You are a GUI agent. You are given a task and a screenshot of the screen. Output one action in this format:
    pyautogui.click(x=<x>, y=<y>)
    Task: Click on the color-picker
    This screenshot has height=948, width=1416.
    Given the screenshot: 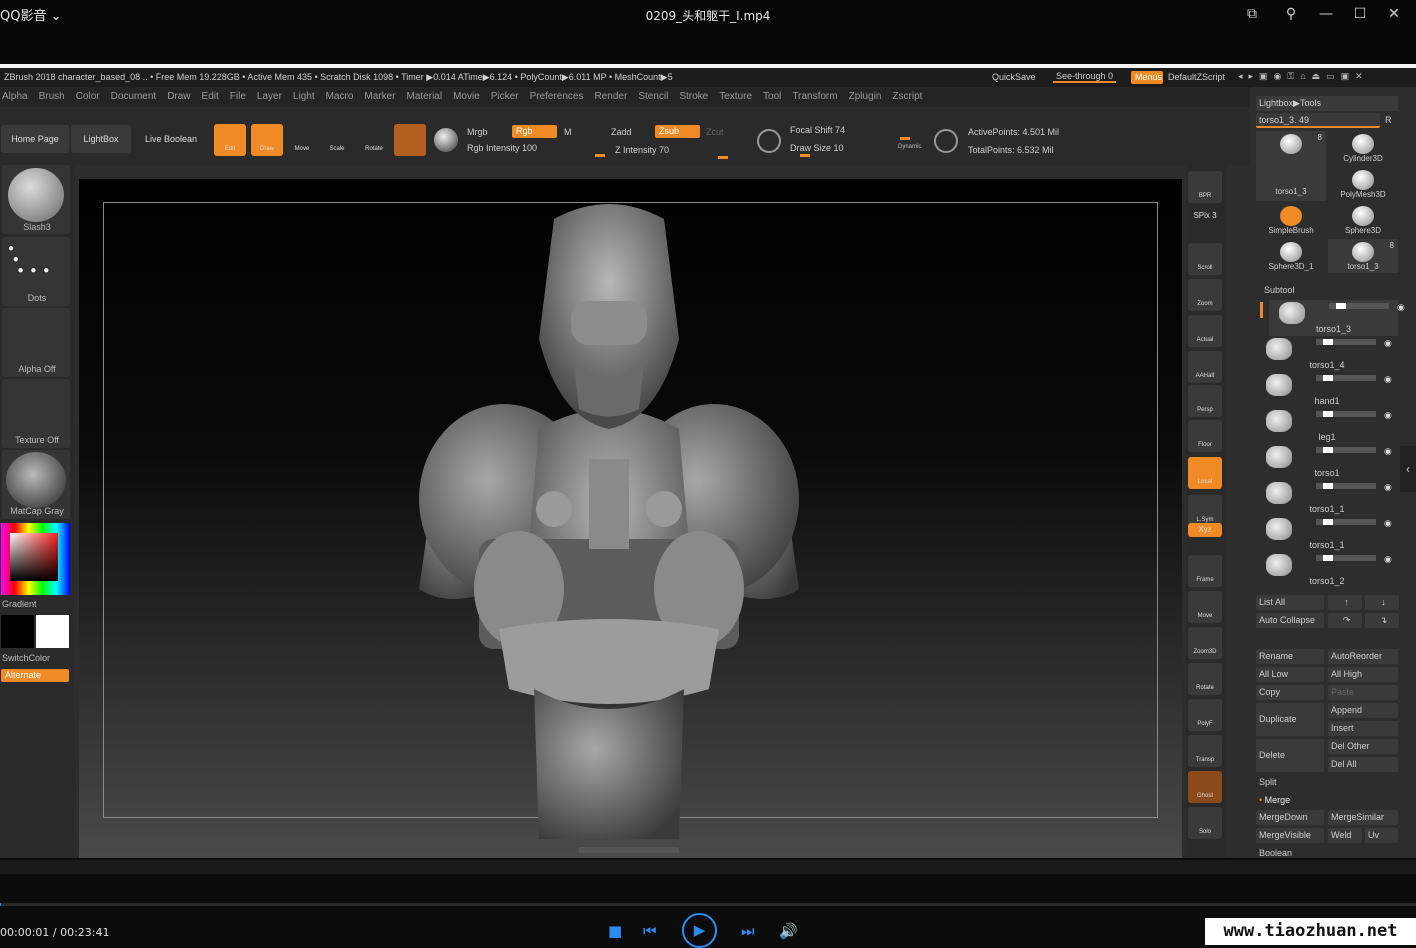 What is the action you would take?
    pyautogui.click(x=35, y=559)
    